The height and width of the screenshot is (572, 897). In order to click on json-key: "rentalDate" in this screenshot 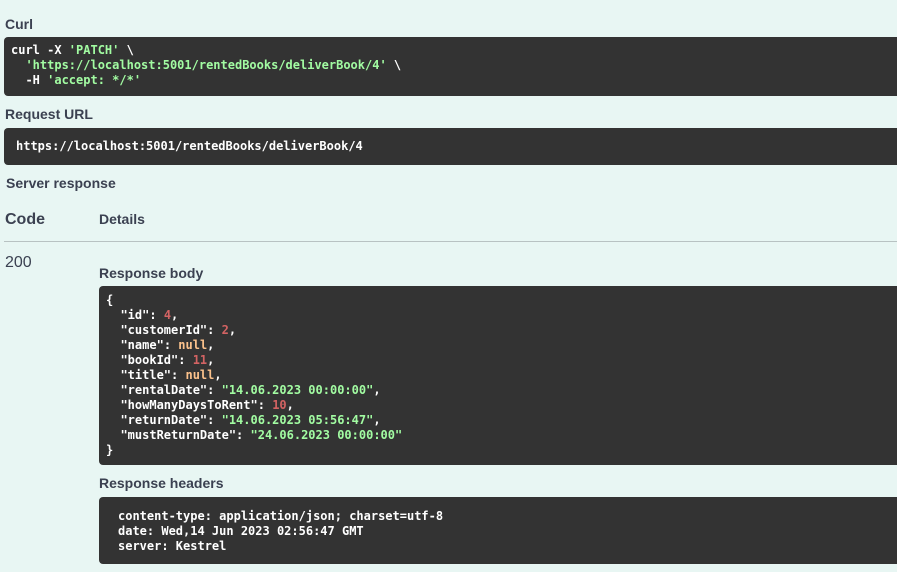, I will do `click(164, 390)`.